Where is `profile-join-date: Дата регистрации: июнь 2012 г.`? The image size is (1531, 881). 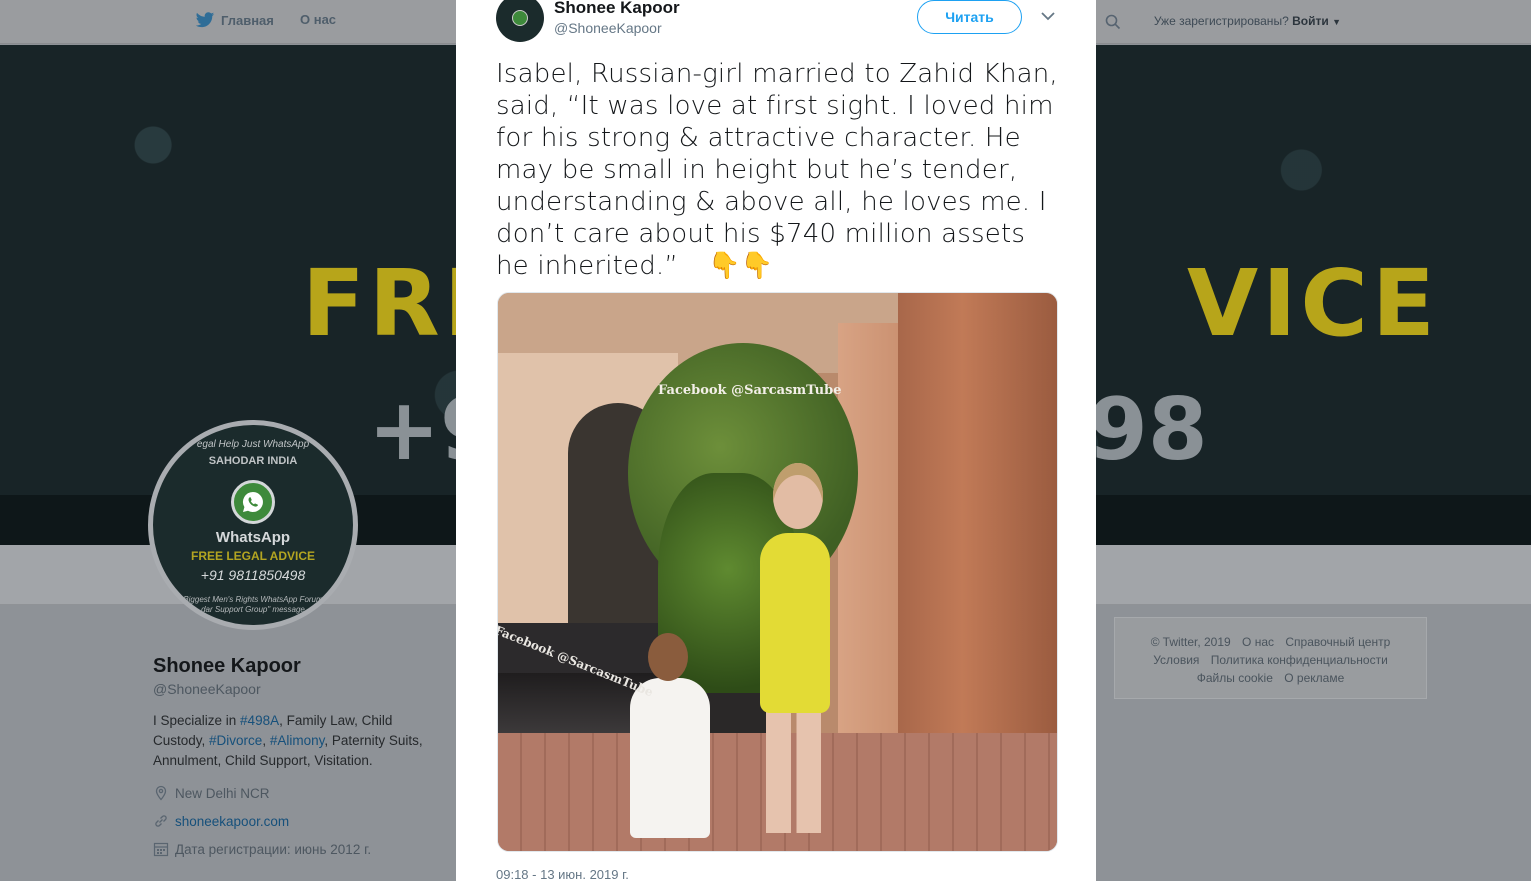
profile-join-date: Дата регистрации: июнь 2012 г. is located at coordinates (262, 849).